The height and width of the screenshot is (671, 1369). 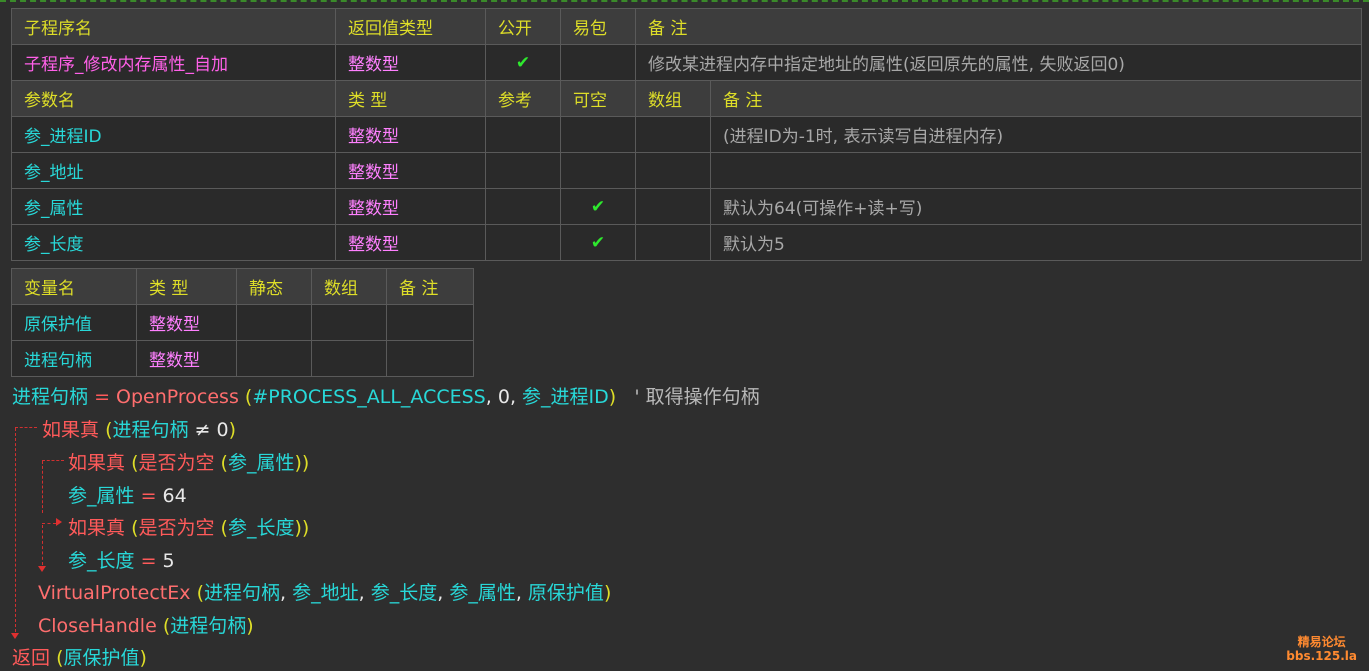 What do you see at coordinates (1036, 206) in the screenshot?
I see `param-remark: 默认为64(可操作+读+写)` at bounding box center [1036, 206].